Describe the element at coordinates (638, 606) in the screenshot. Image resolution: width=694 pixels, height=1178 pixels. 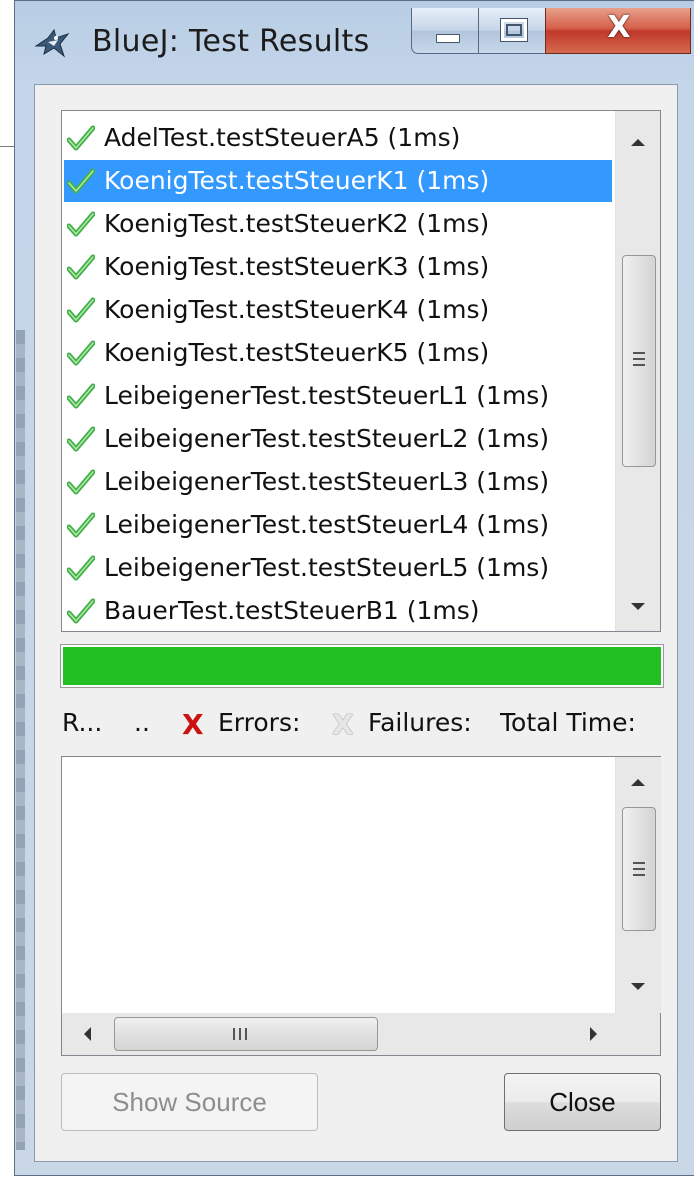
I see `scroll-down-arrow` at that location.